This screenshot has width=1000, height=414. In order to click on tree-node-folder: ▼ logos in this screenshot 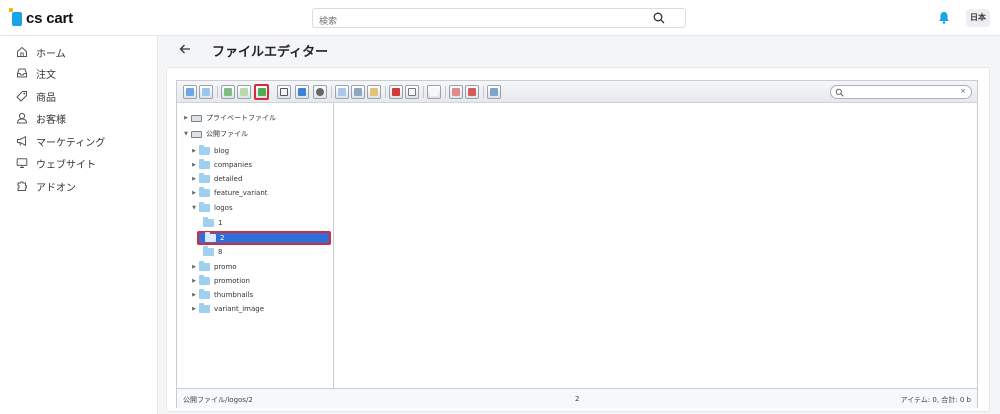, I will do `click(212, 208)`.